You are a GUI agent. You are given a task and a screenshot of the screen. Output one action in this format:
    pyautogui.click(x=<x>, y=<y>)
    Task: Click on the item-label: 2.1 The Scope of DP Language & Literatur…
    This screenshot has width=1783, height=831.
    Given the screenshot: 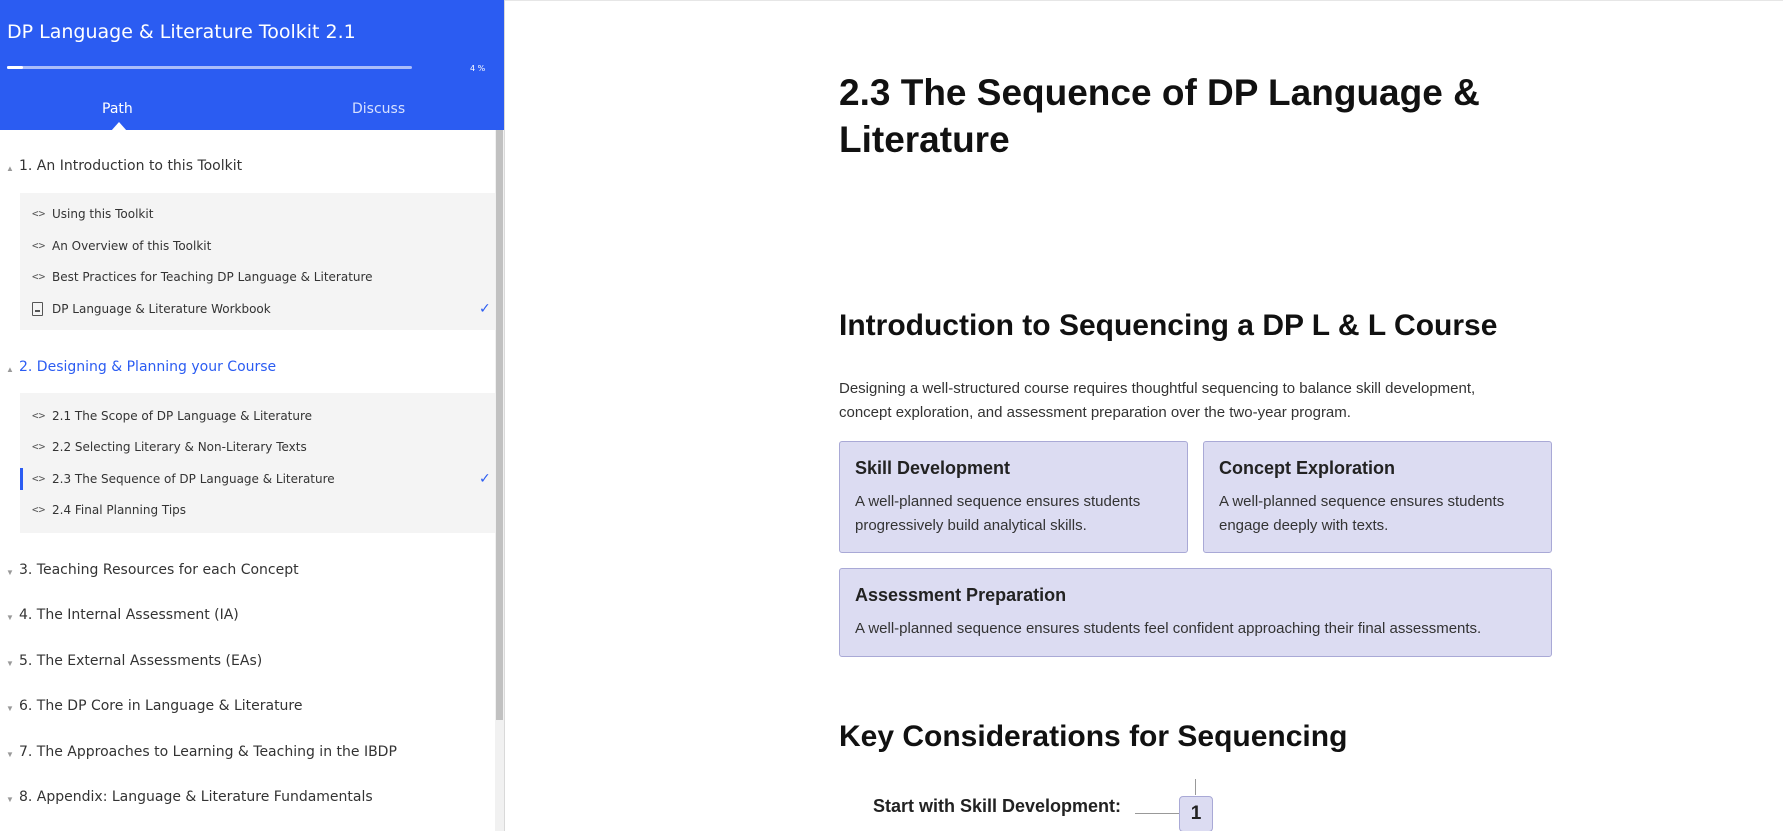 What is the action you would take?
    pyautogui.click(x=182, y=416)
    